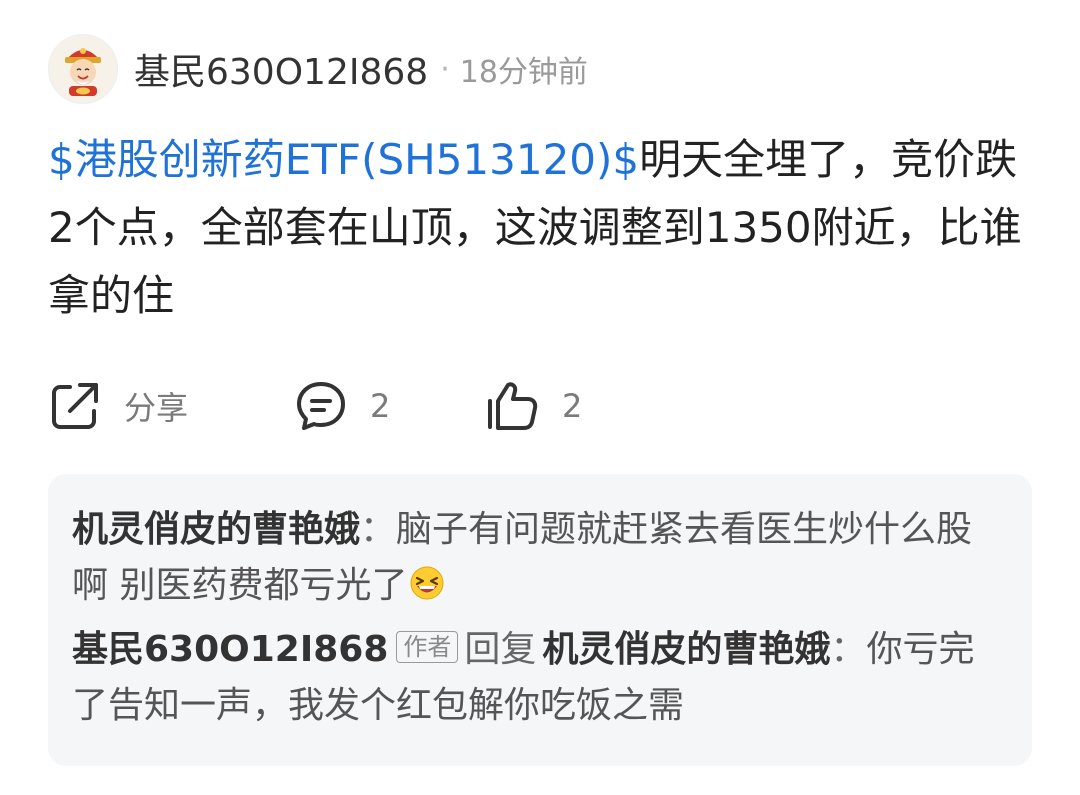 This screenshot has width=1080, height=795. I want to click on comment-button: 2, so click(342, 406).